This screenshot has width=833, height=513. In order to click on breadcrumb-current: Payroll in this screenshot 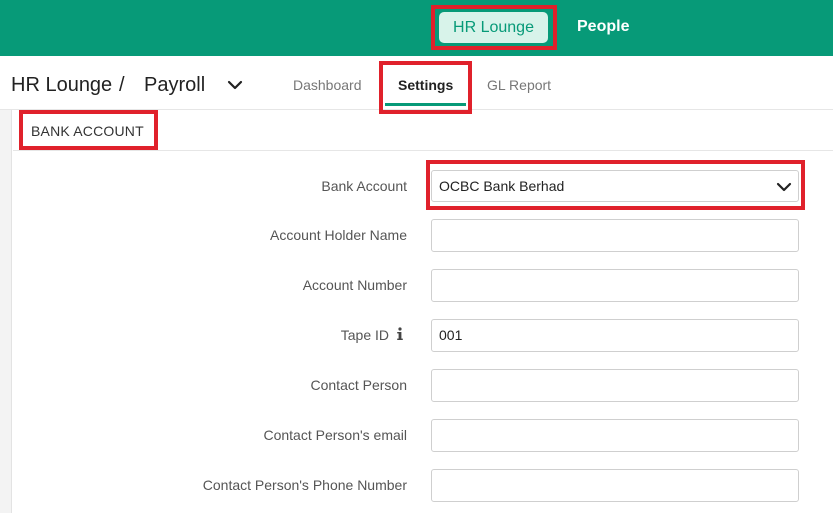, I will do `click(174, 85)`.